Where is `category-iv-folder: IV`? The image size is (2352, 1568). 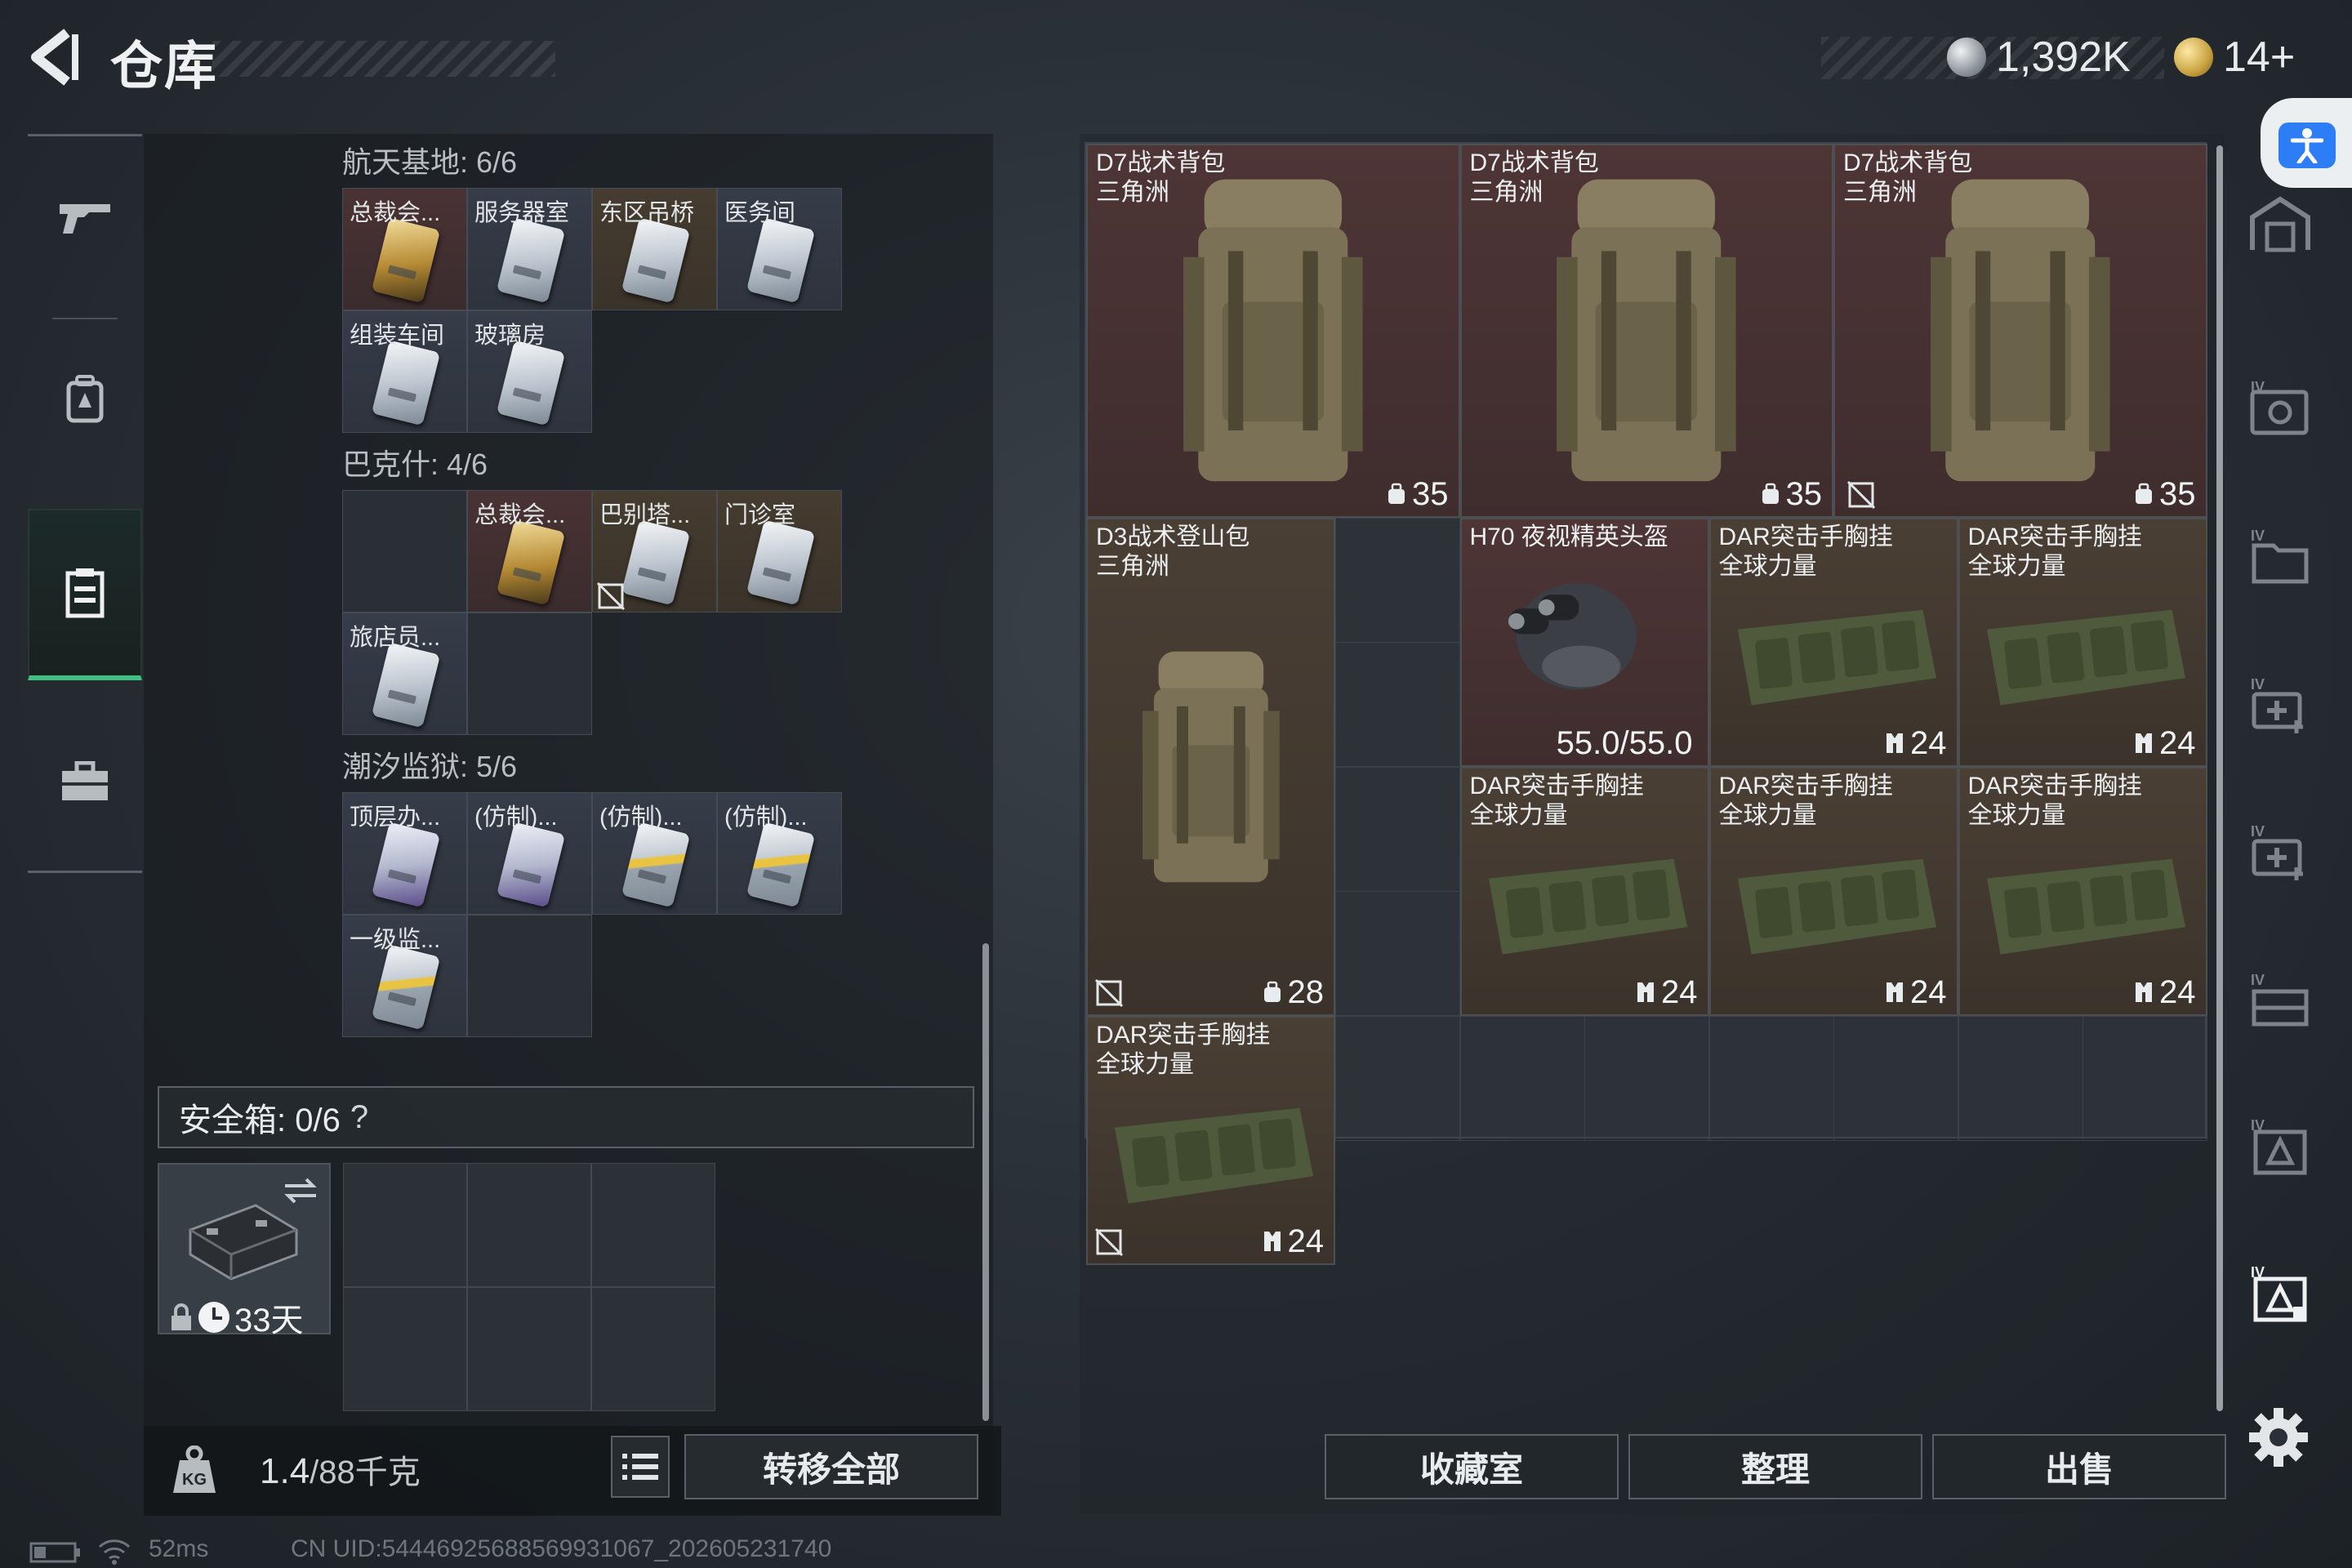
category-iv-folder: IV is located at coordinates (2280, 559).